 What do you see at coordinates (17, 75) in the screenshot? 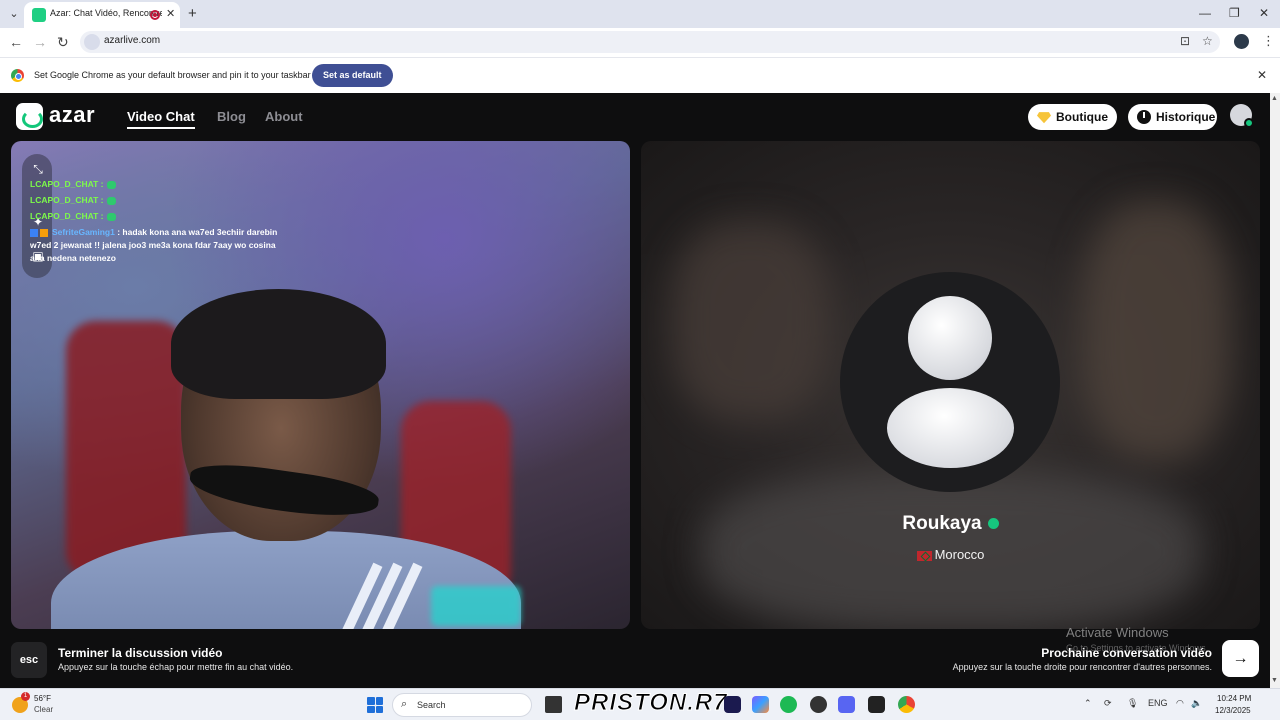
I see `chrome-logo-icon` at bounding box center [17, 75].